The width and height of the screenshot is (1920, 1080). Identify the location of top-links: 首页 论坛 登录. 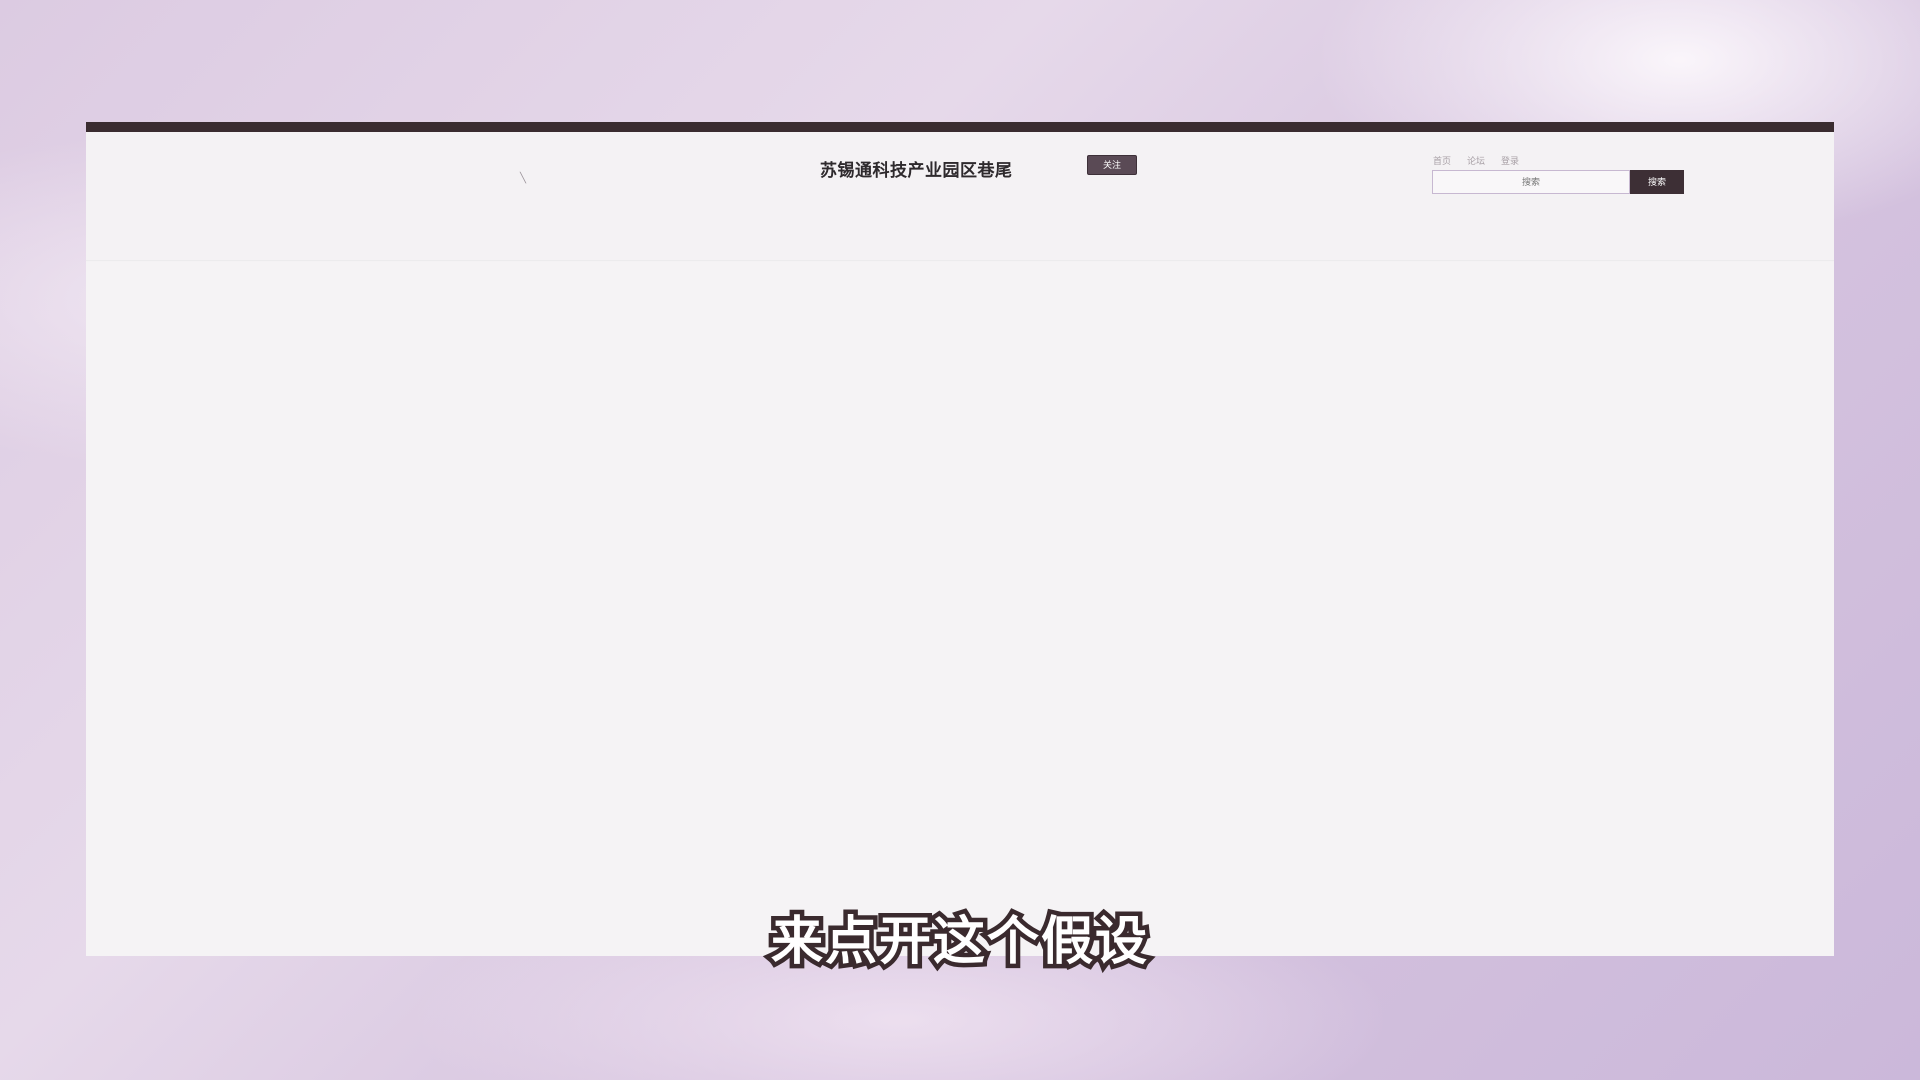
(1476, 160).